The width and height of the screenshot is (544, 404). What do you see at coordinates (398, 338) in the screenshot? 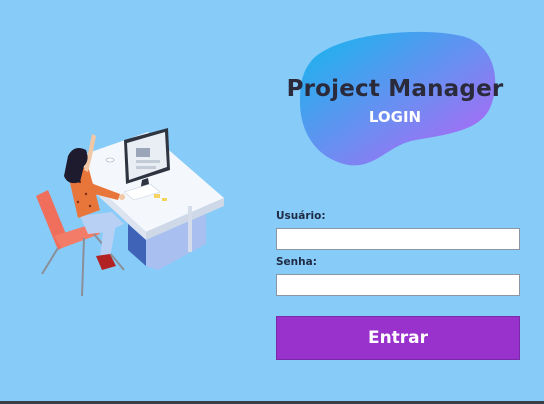
I see `login-button: Entrar` at bounding box center [398, 338].